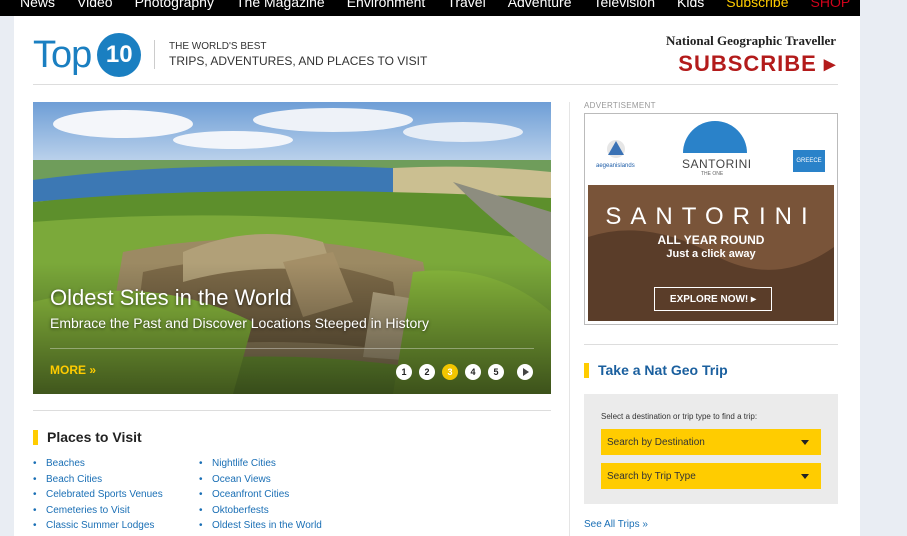 The image size is (907, 536). I want to click on hero-divider, so click(292, 348).